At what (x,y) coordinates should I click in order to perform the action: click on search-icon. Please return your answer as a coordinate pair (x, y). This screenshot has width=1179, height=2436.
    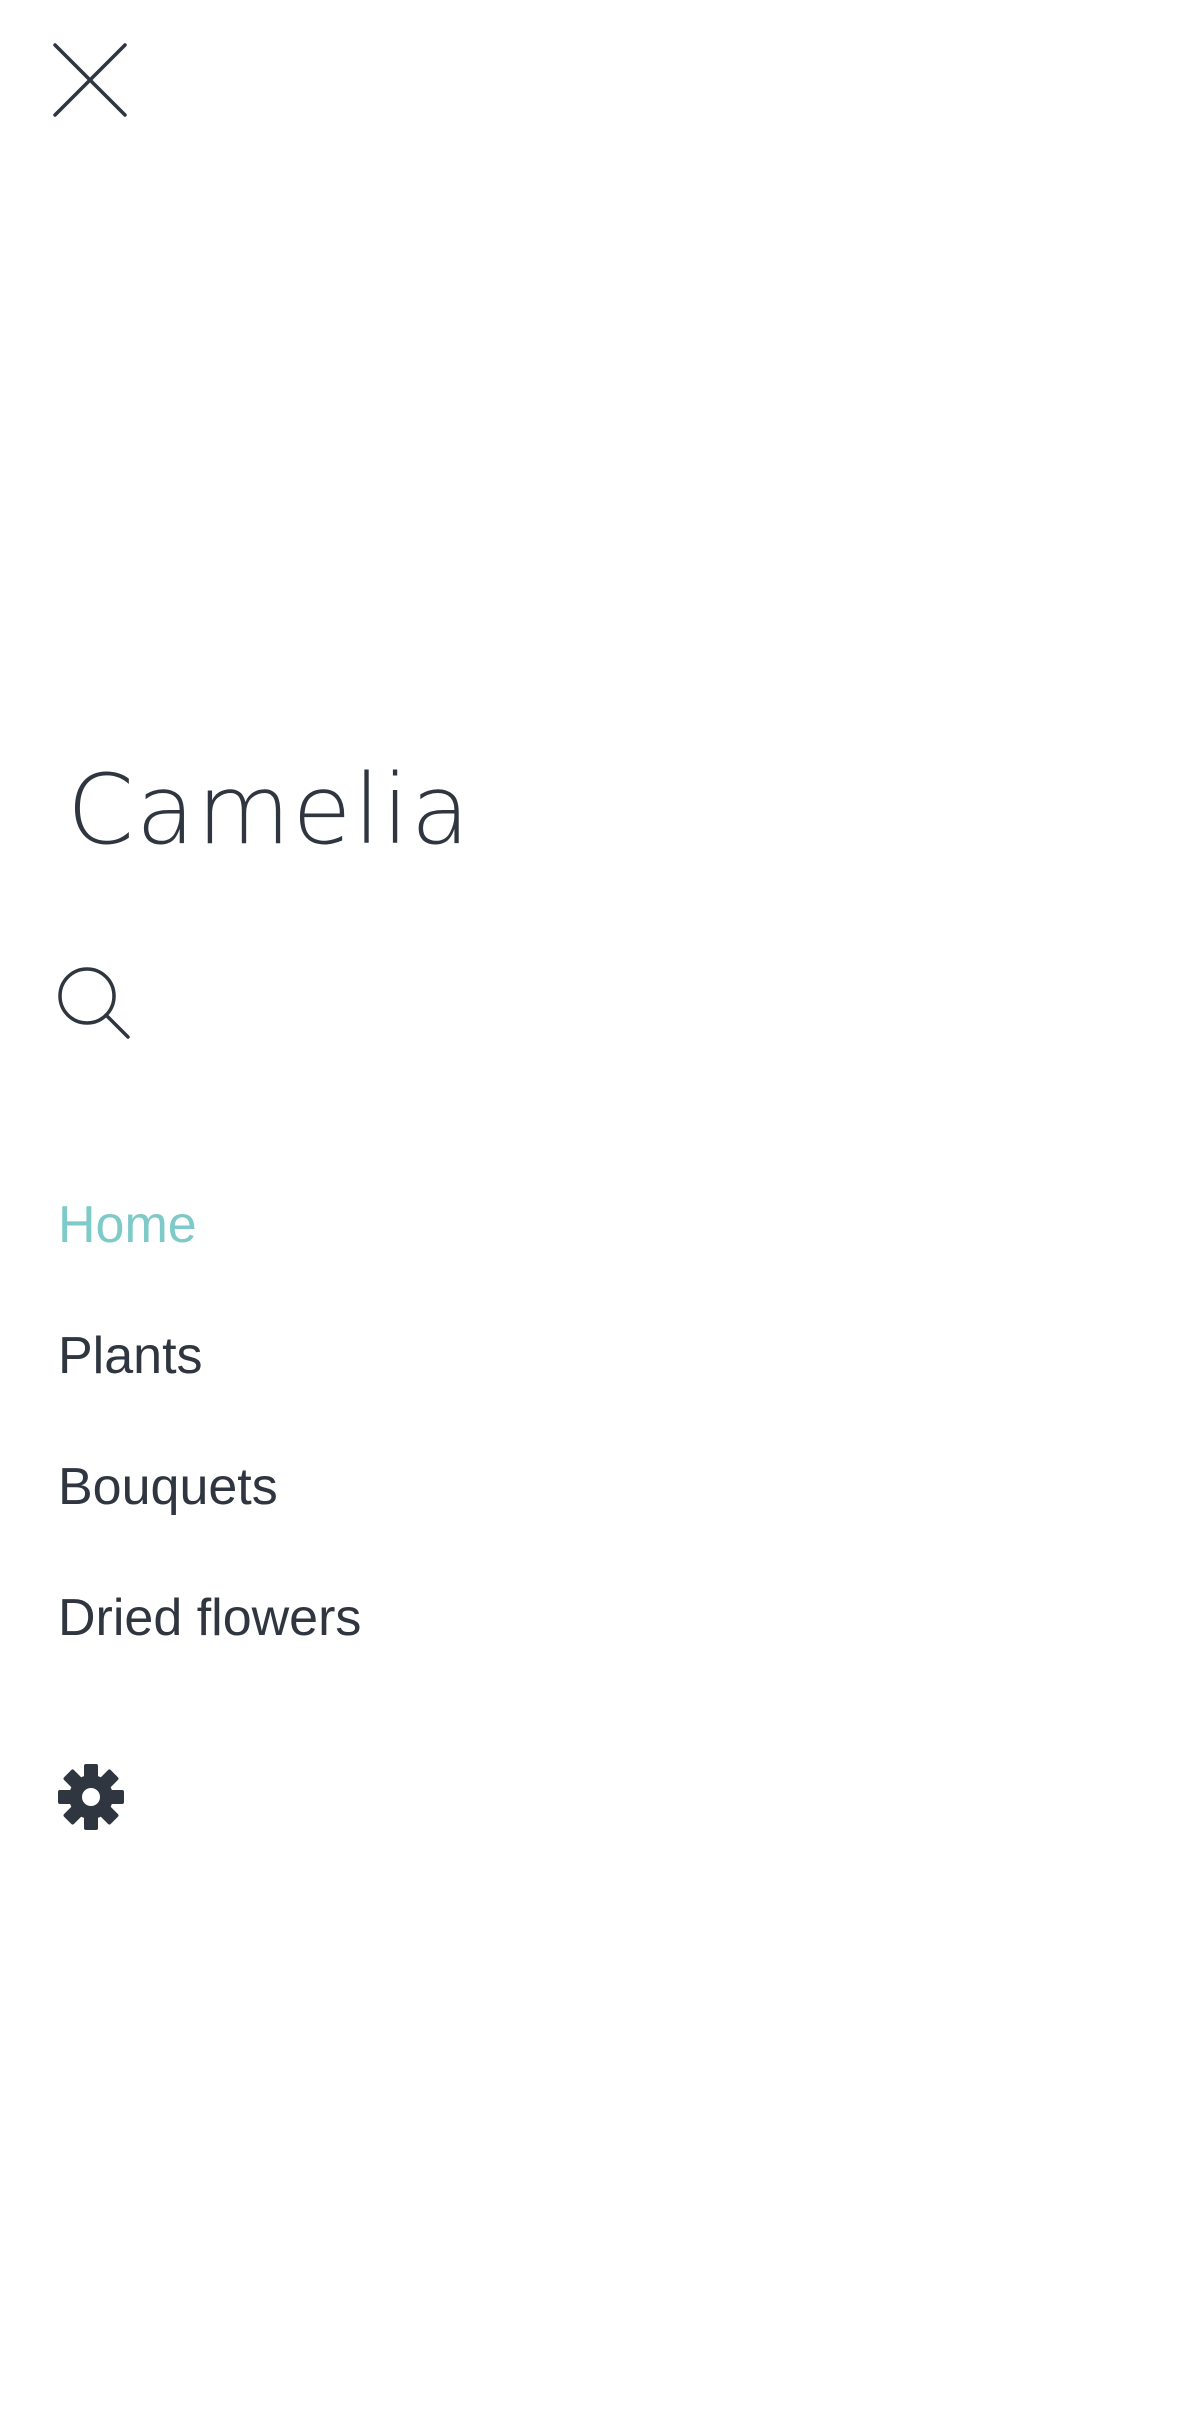
    Looking at the image, I should click on (96, 1005).